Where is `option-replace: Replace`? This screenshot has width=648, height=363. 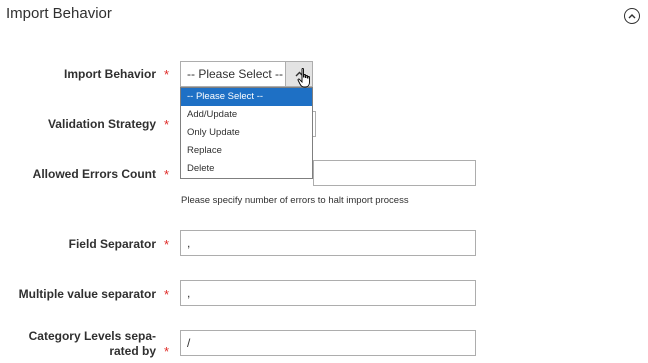
option-replace: Replace is located at coordinates (246, 151).